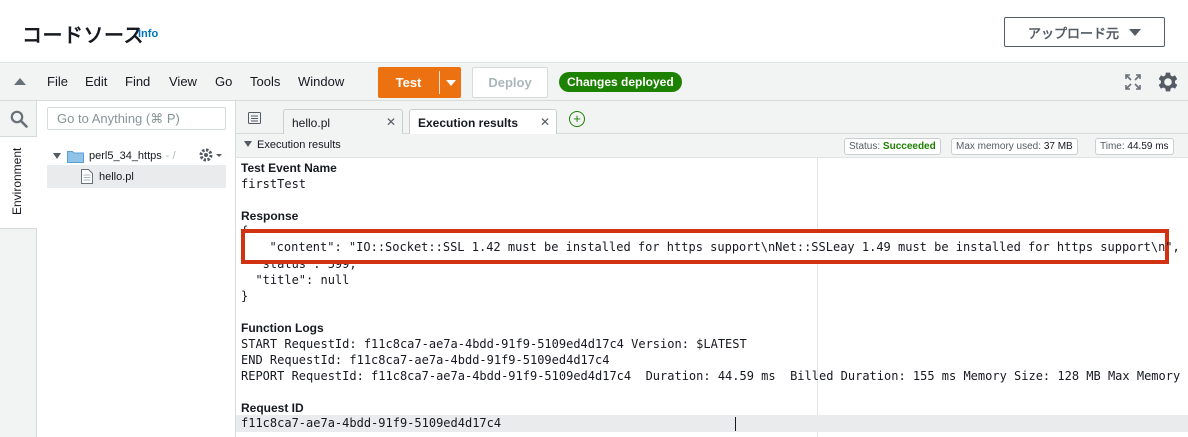 The width and height of the screenshot is (1188, 437). I want to click on status-chip: Status: Succeeded, so click(892, 146).